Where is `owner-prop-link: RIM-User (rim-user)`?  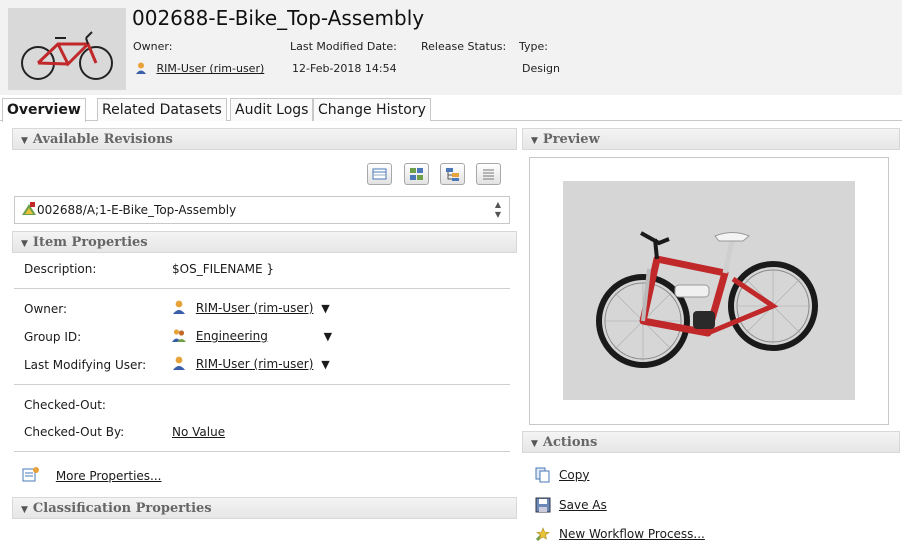
owner-prop-link: RIM-User (rim-user) is located at coordinates (255, 308).